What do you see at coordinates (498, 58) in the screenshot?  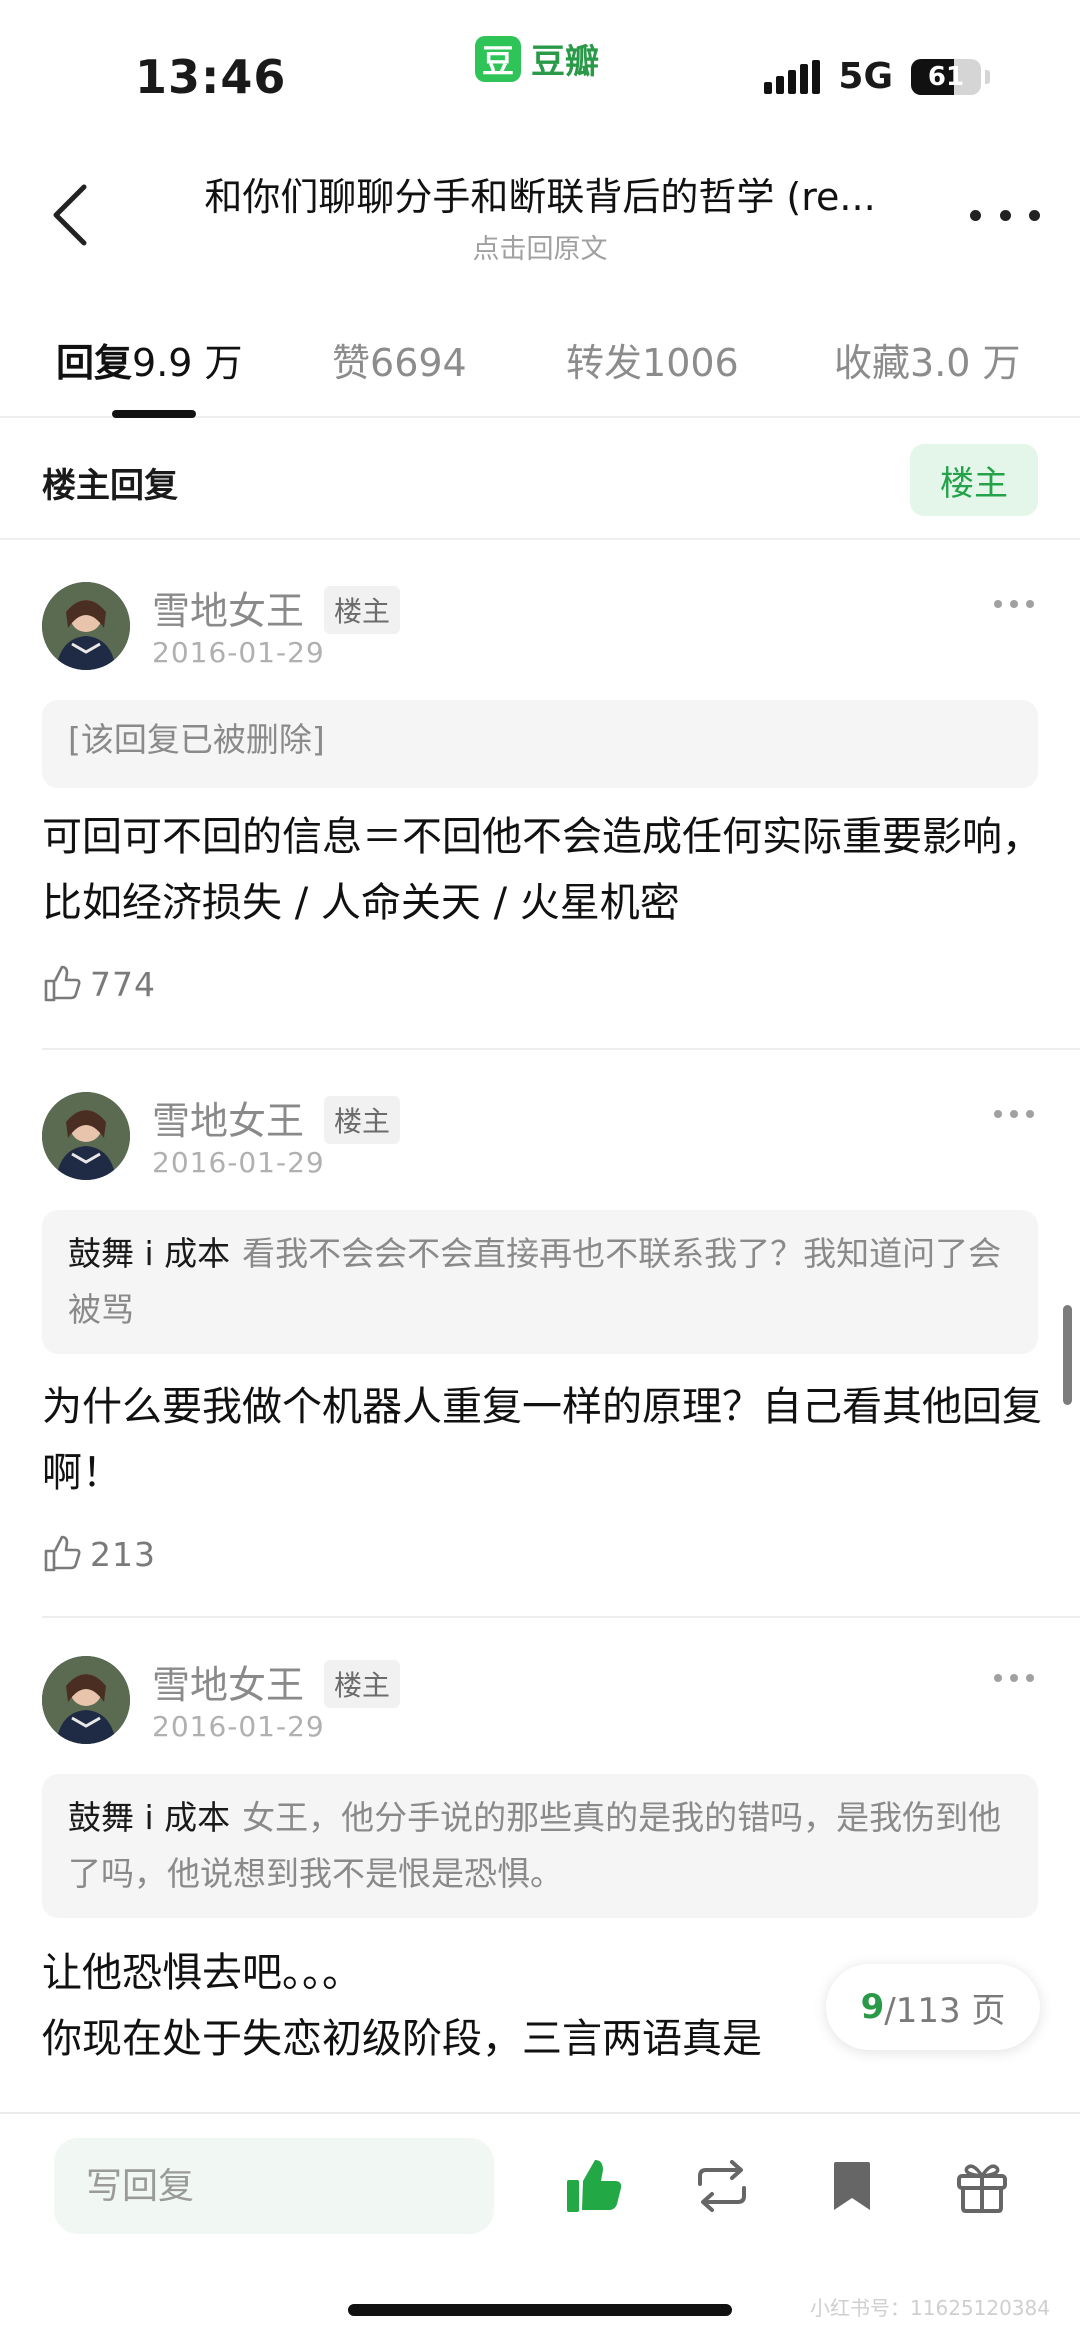 I see `douban-logo-icon: 豆` at bounding box center [498, 58].